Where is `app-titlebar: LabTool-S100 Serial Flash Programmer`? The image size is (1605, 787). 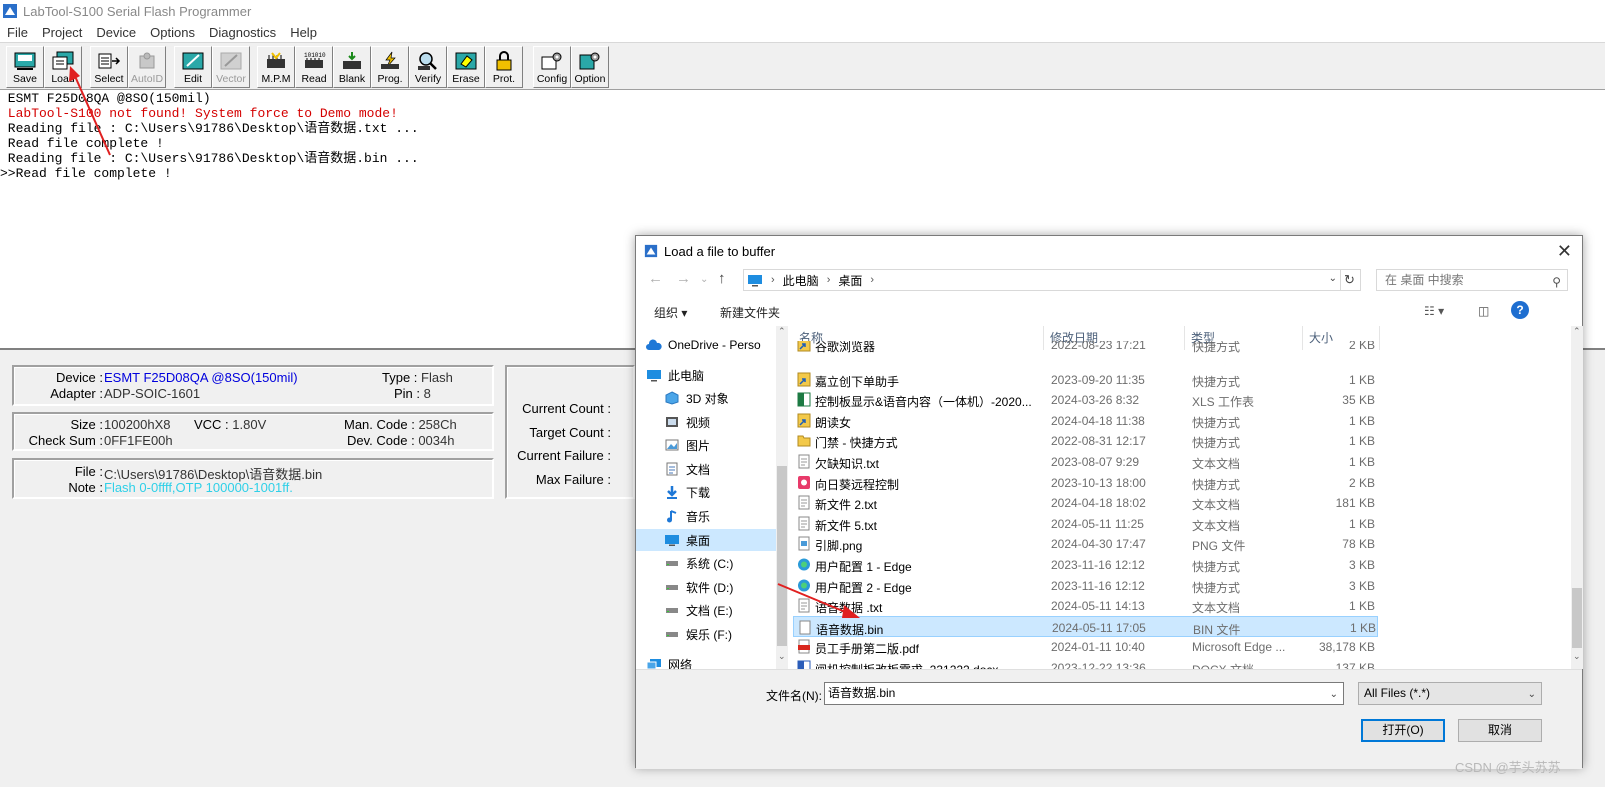 app-titlebar: LabTool-S100 Serial Flash Programmer is located at coordinates (802, 11).